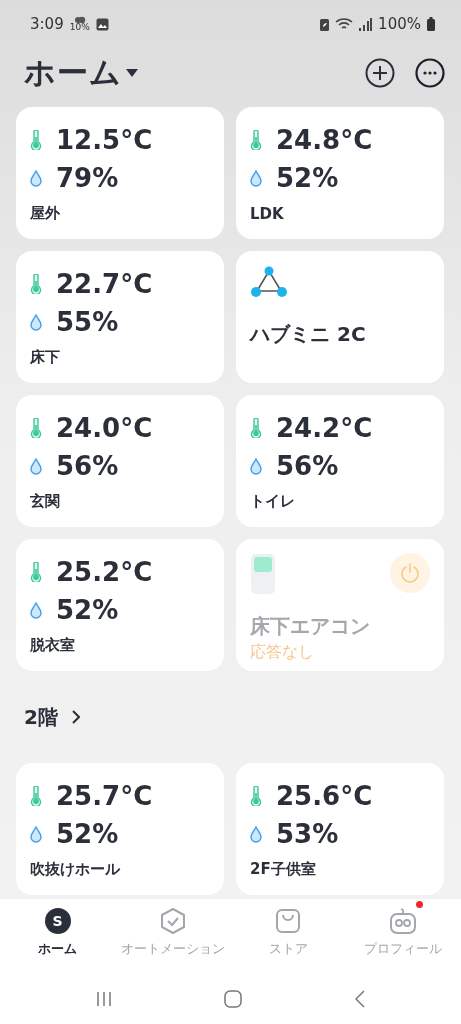  I want to click on back-button, so click(359, 998).